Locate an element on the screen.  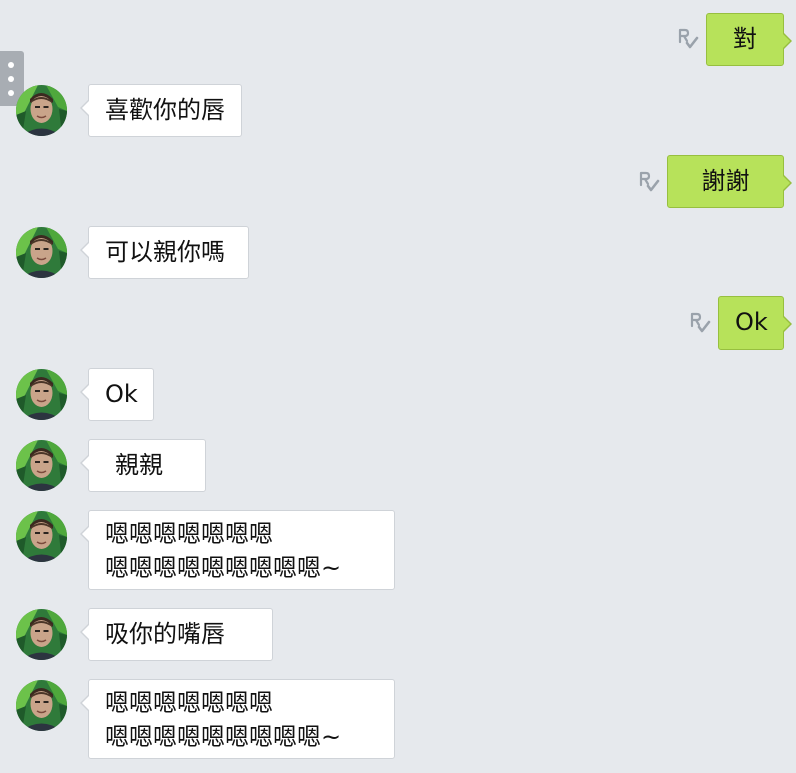
incoming-message-bubble: 可以親你嗎 is located at coordinates (164, 252).